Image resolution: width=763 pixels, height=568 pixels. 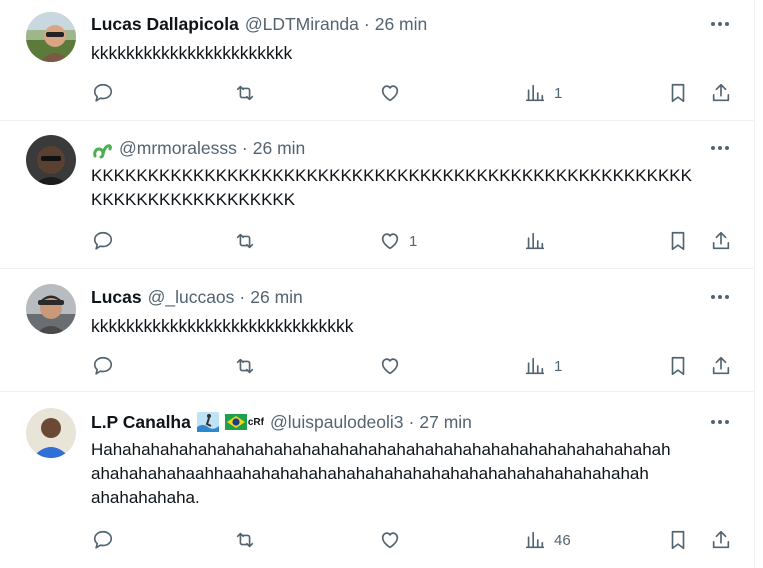 I want to click on views-button: 46, so click(x=547, y=540).